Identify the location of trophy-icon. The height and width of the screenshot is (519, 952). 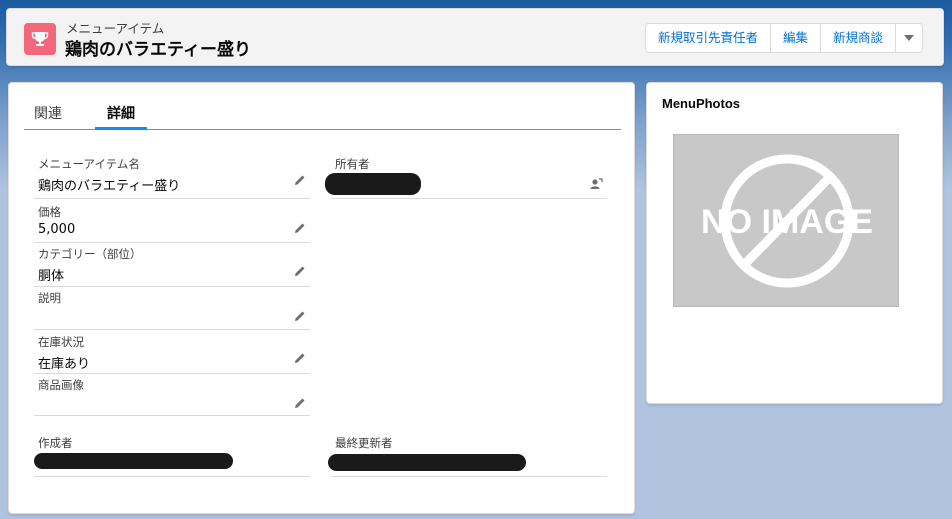
(40, 39).